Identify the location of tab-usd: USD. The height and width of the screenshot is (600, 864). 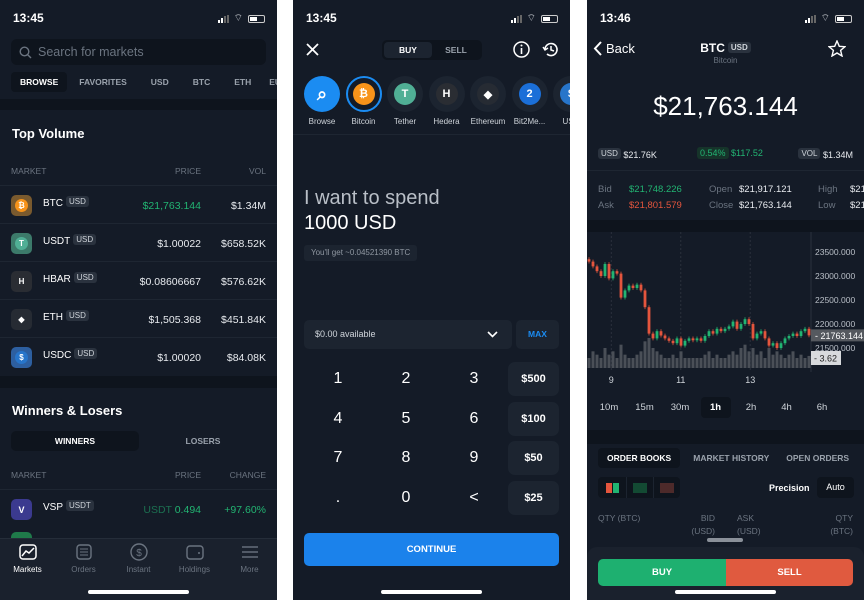
(160, 82).